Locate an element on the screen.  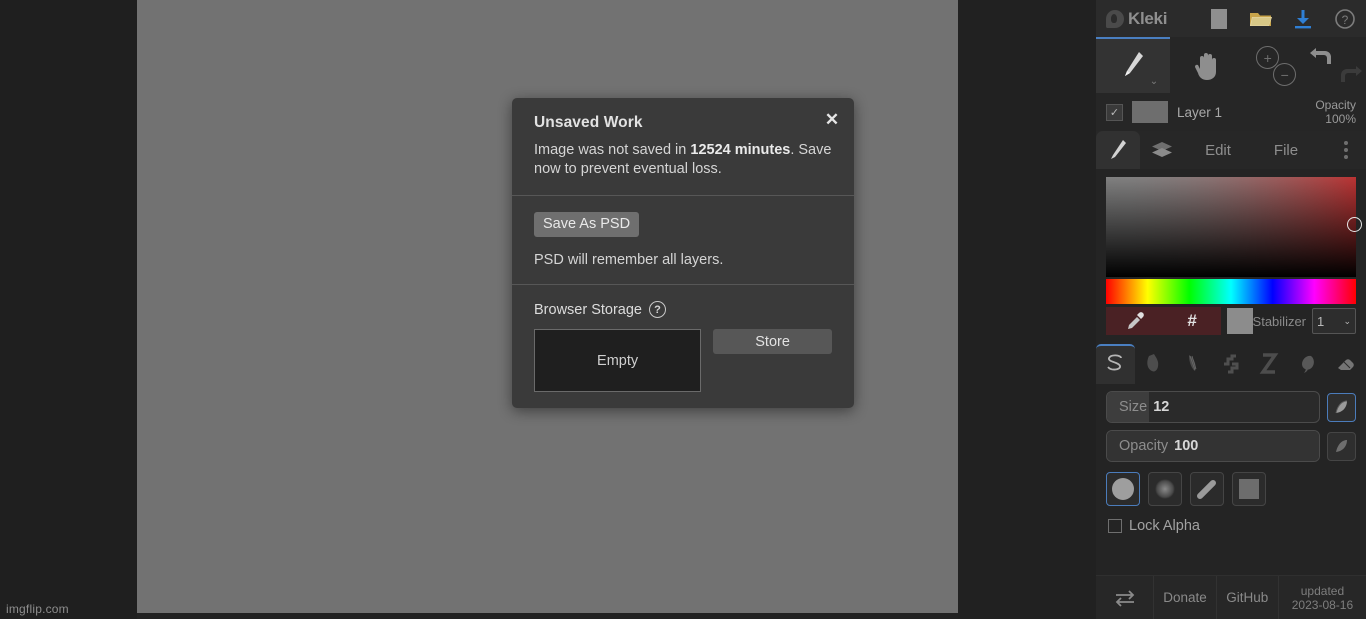
size-slider: Size 12 is located at coordinates (1213, 407).